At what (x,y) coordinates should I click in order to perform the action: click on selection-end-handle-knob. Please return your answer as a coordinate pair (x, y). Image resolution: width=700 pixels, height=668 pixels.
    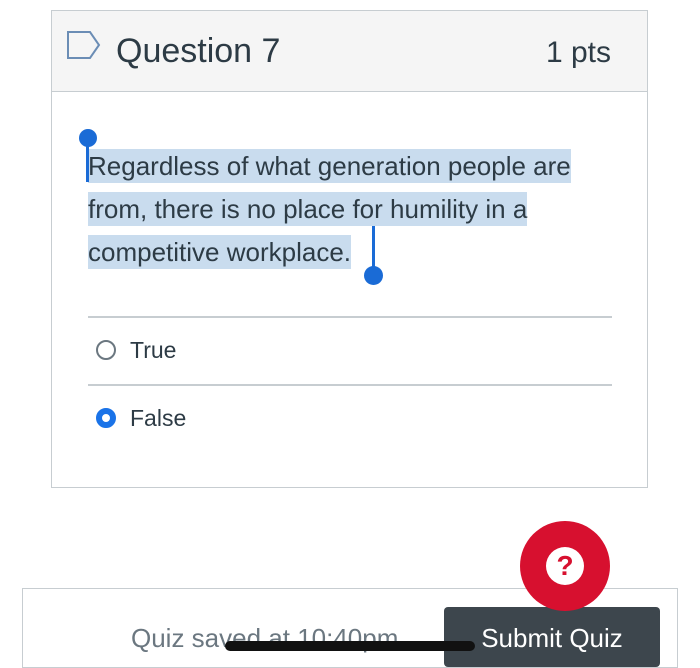
    Looking at the image, I should click on (373, 275).